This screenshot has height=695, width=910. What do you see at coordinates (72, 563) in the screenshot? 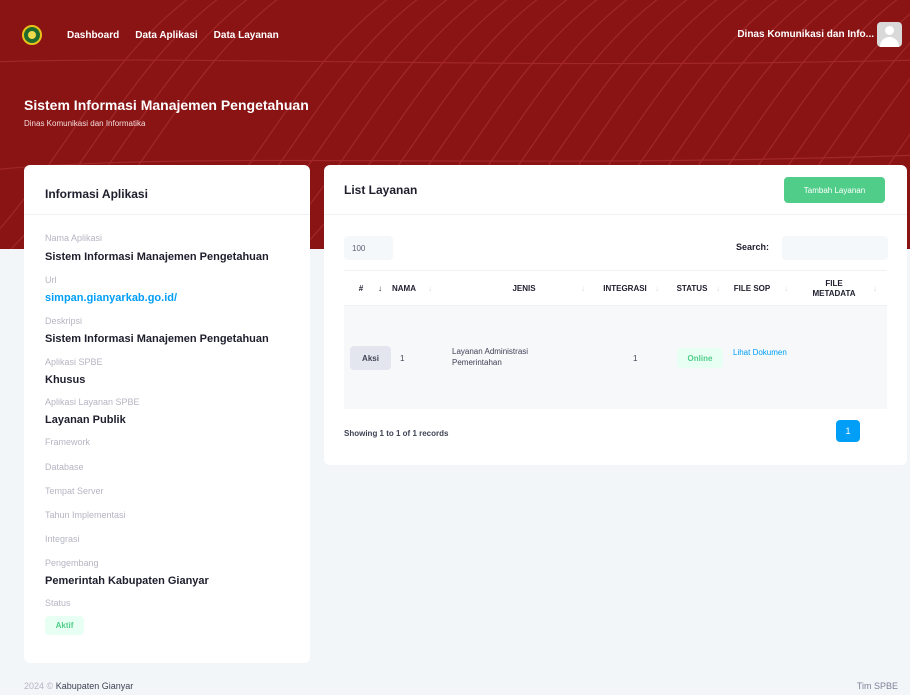
I see `pengembang-label: Pengembang` at bounding box center [72, 563].